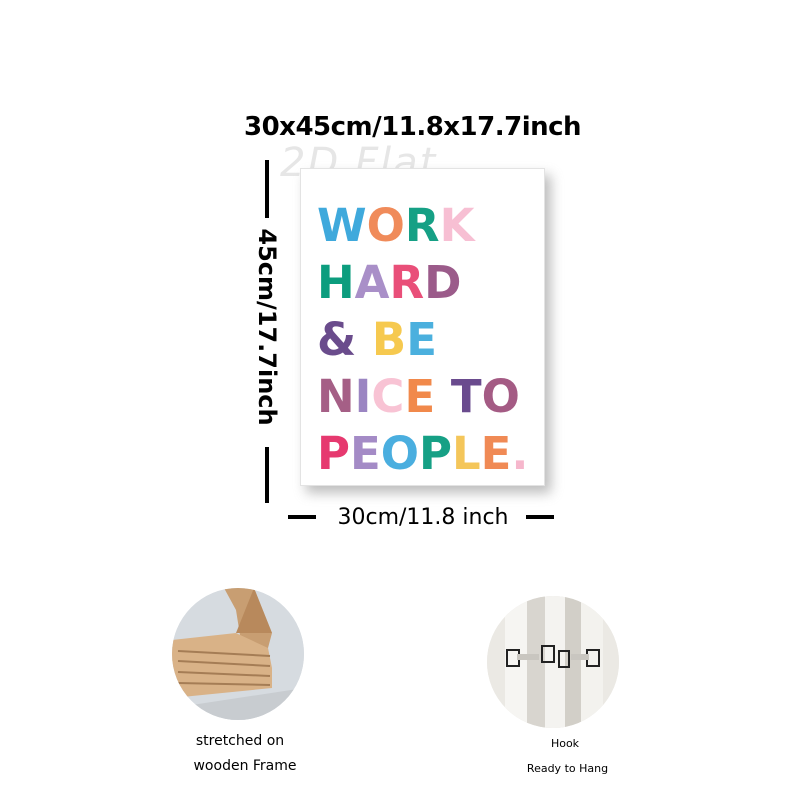 The width and height of the screenshot is (800, 800). I want to click on poster-letter: &, so click(344, 339).